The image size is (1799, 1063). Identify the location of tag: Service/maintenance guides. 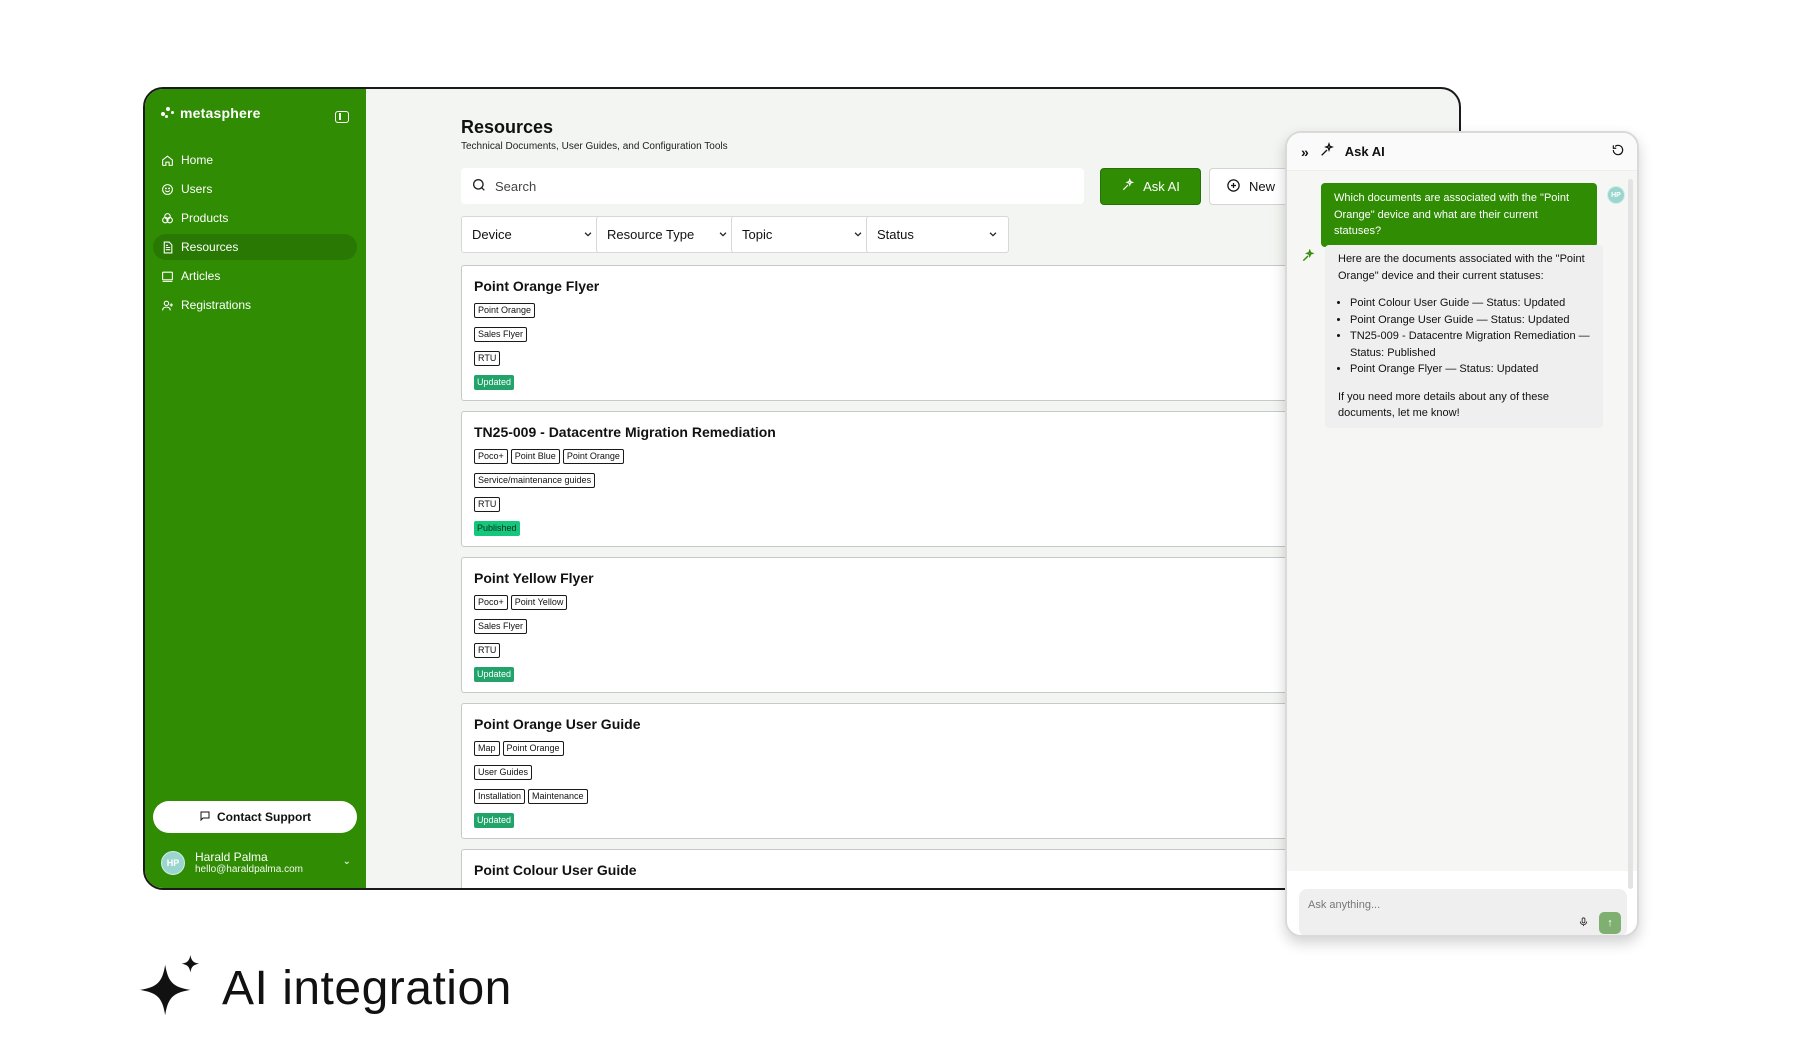
(535, 480).